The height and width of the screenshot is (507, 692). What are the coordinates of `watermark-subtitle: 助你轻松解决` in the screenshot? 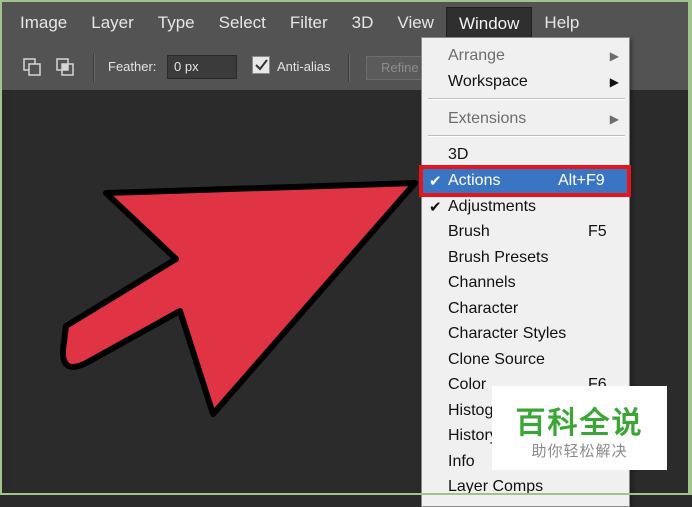 It's located at (579, 451).